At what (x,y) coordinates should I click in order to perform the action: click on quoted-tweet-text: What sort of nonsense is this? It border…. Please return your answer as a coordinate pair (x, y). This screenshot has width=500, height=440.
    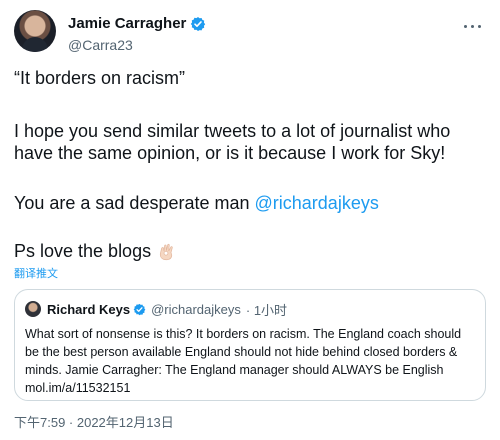
    Looking at the image, I should click on (243, 361).